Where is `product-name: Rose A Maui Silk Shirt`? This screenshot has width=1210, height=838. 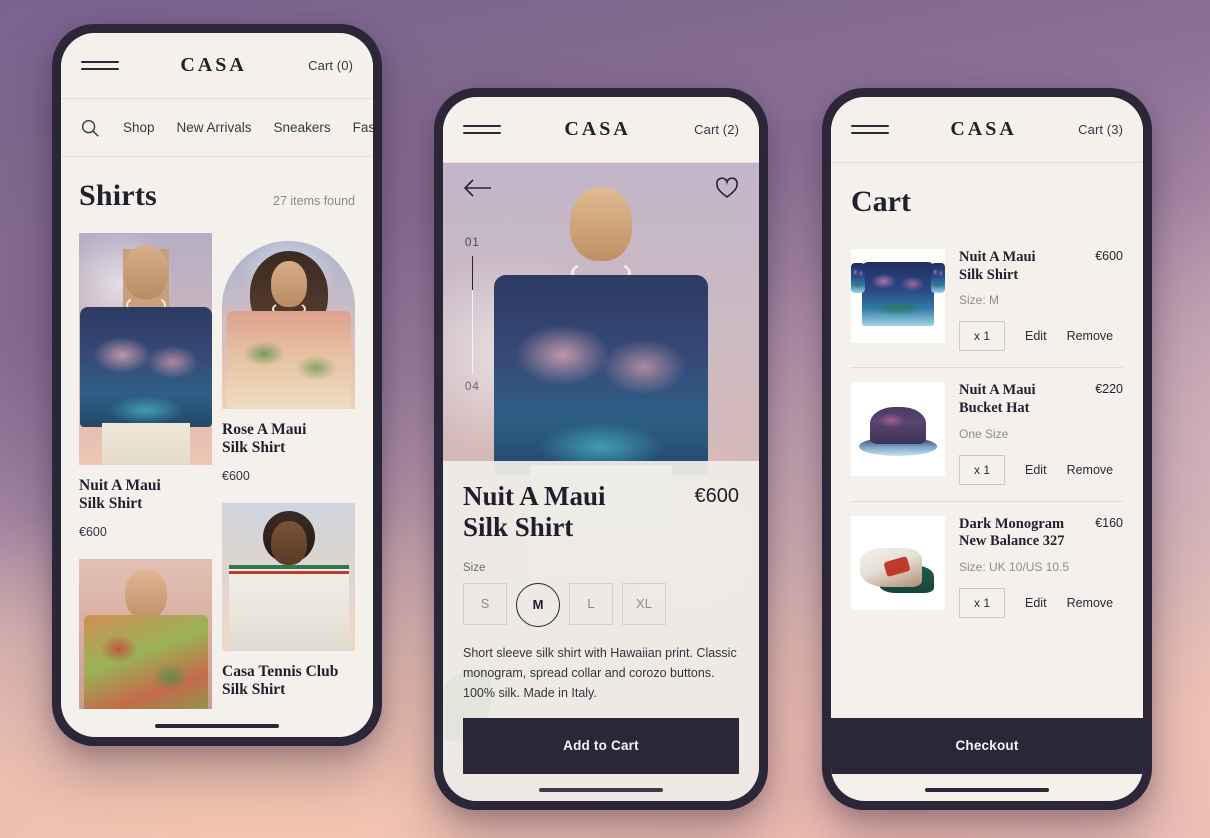
product-name: Rose A Maui Silk Shirt is located at coordinates (264, 439).